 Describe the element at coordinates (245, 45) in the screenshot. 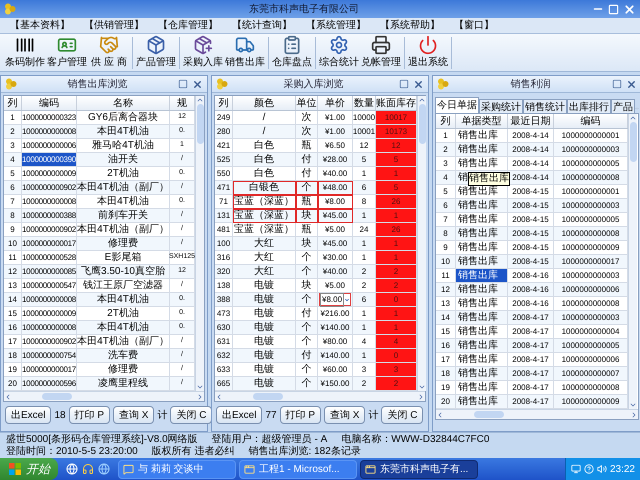

I see `truck-icon` at that location.